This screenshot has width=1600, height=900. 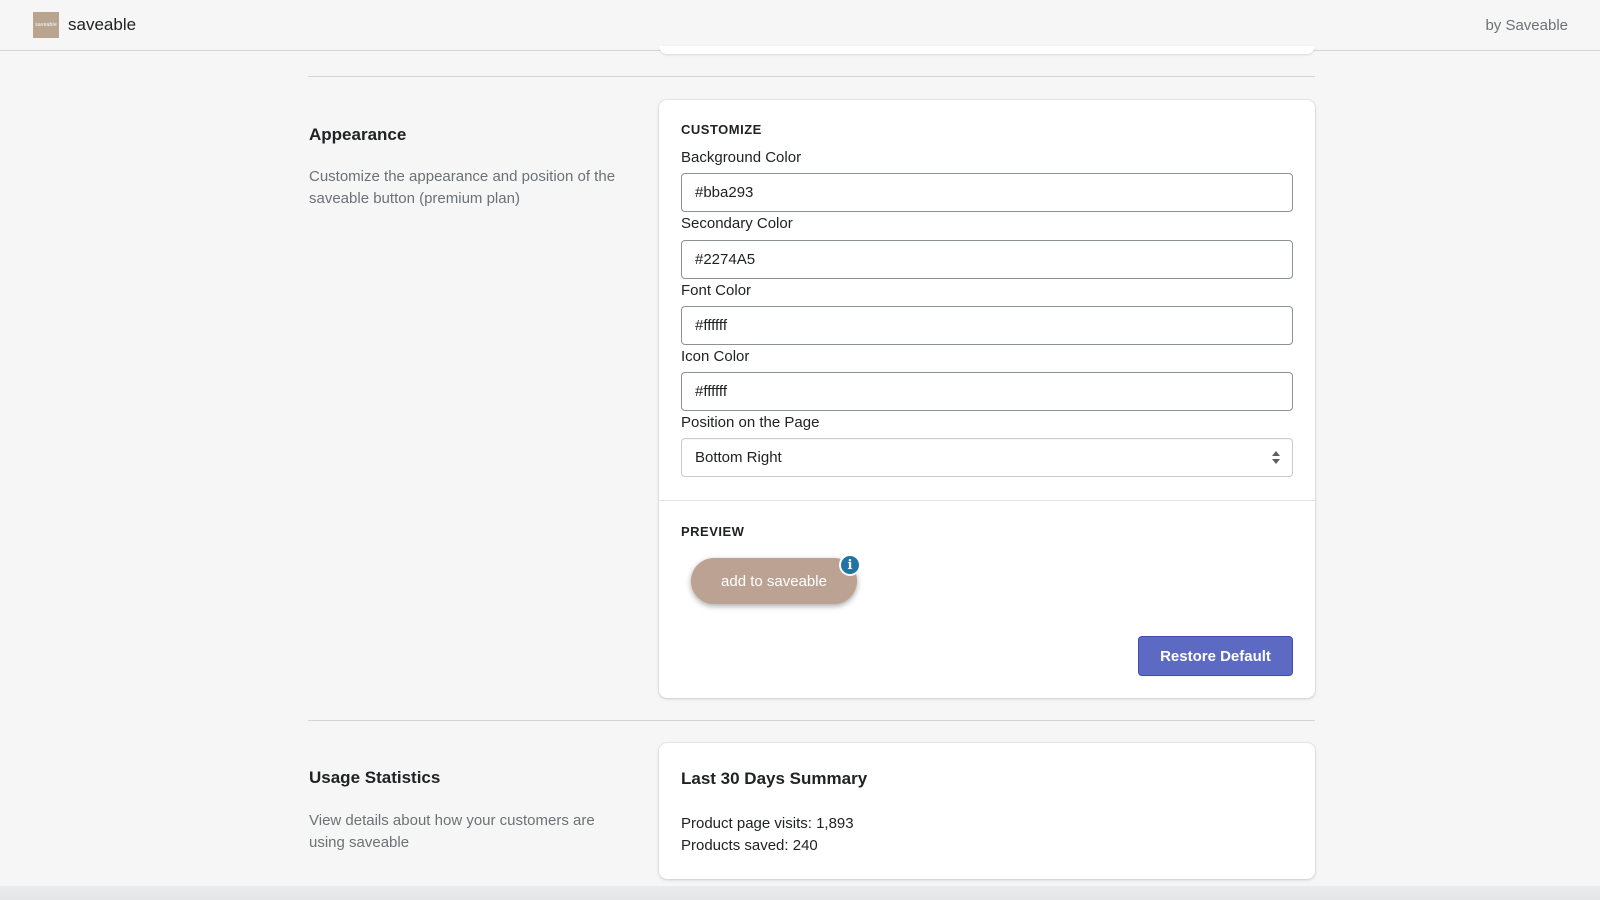 I want to click on position-label: Position on the Page, so click(x=750, y=422).